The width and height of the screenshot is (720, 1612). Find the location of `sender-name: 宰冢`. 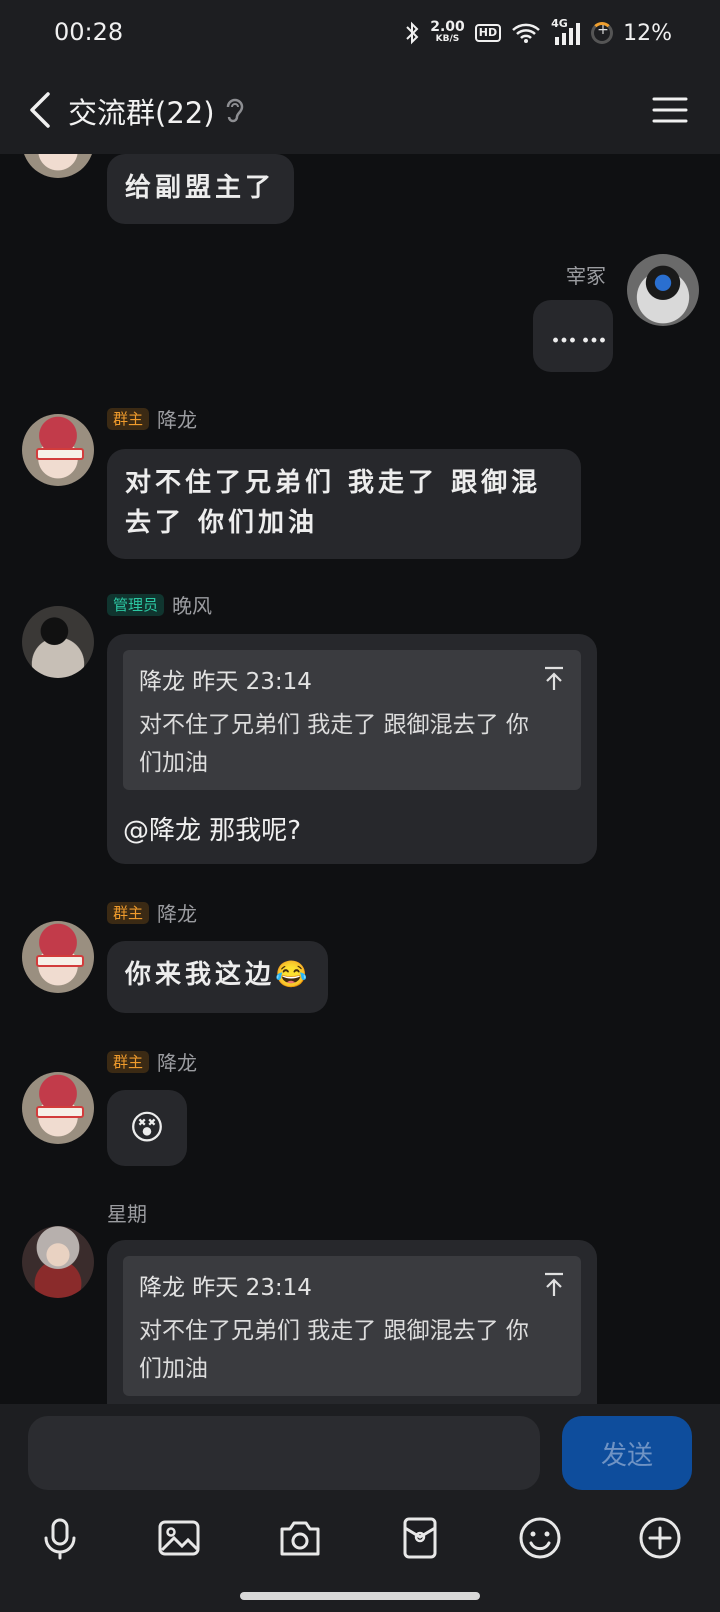

sender-name: 宰冢 is located at coordinates (586, 276).